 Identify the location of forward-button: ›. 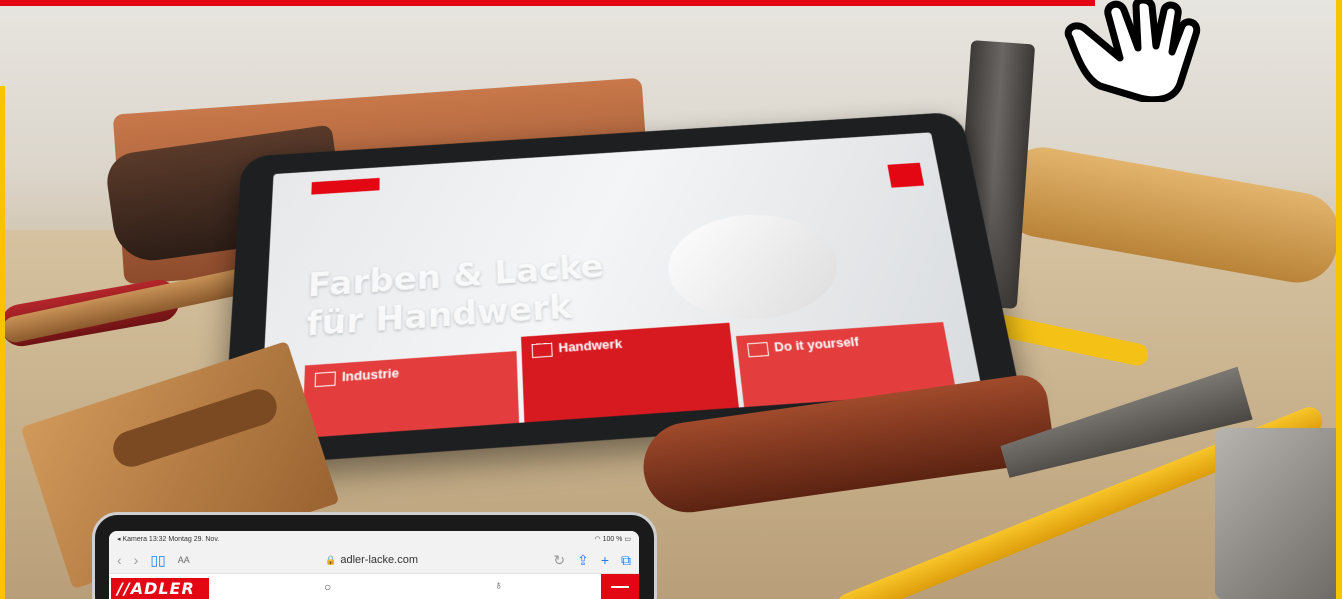
(136, 560).